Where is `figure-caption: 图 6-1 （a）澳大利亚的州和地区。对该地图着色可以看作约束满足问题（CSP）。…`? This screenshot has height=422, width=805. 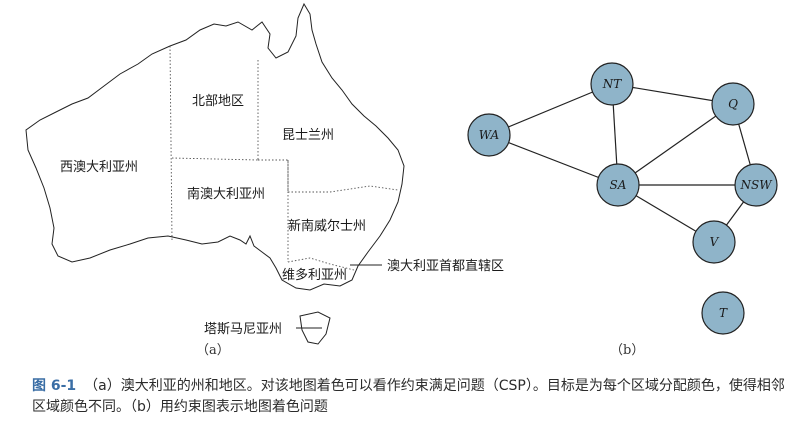 figure-caption: 图 6-1 （a）澳大利亚的州和地区。对该地图着色可以看作约束满足问题（CSP）。… is located at coordinates (412, 397).